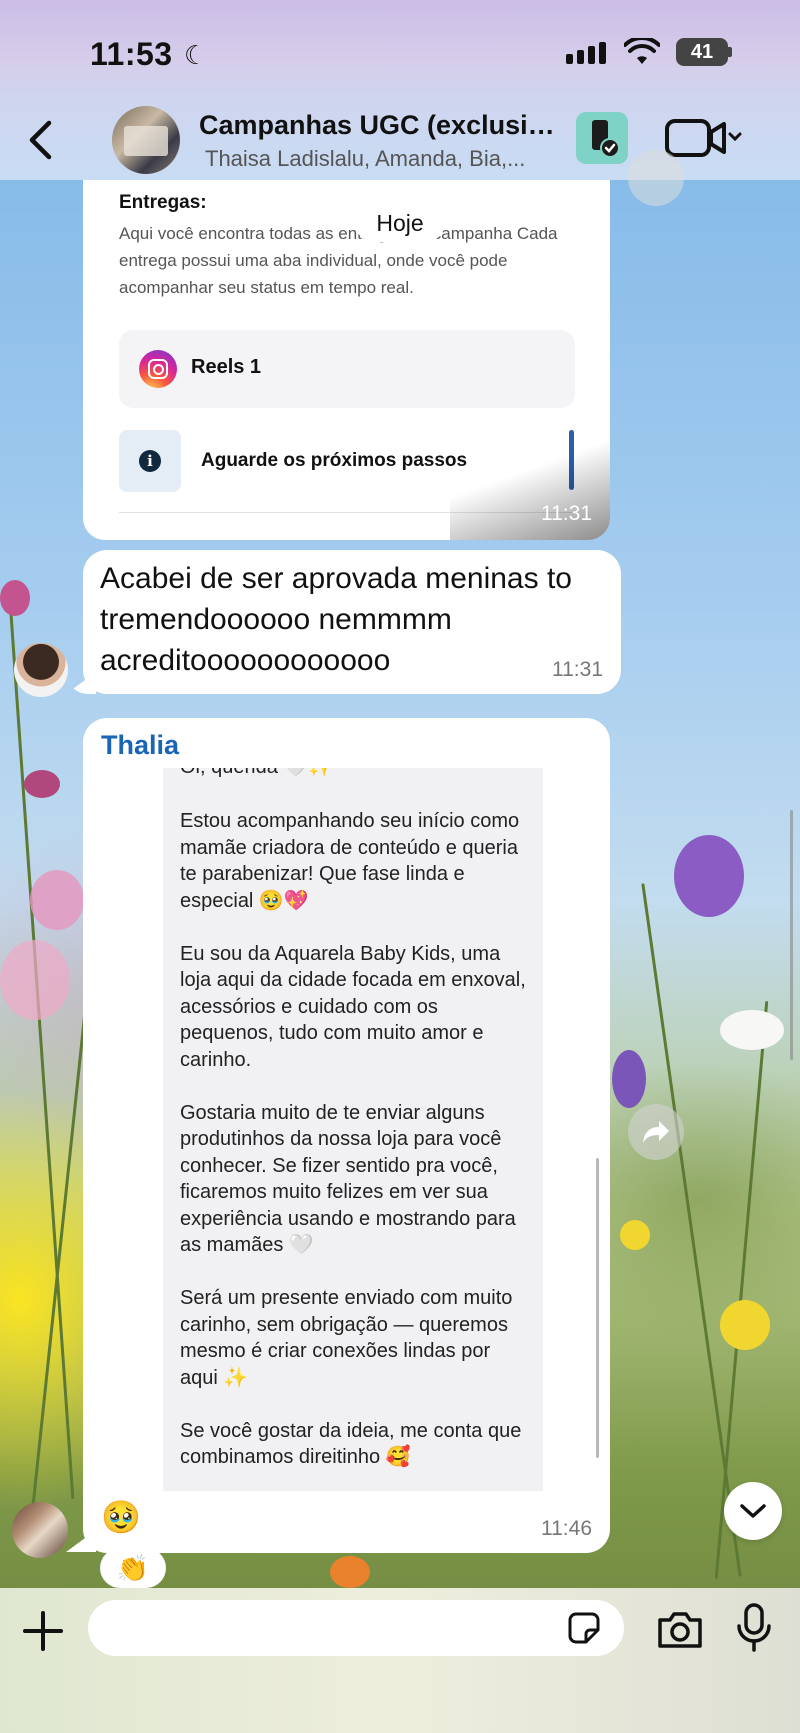  What do you see at coordinates (791, 935) in the screenshot?
I see `chat-scrollbar` at bounding box center [791, 935].